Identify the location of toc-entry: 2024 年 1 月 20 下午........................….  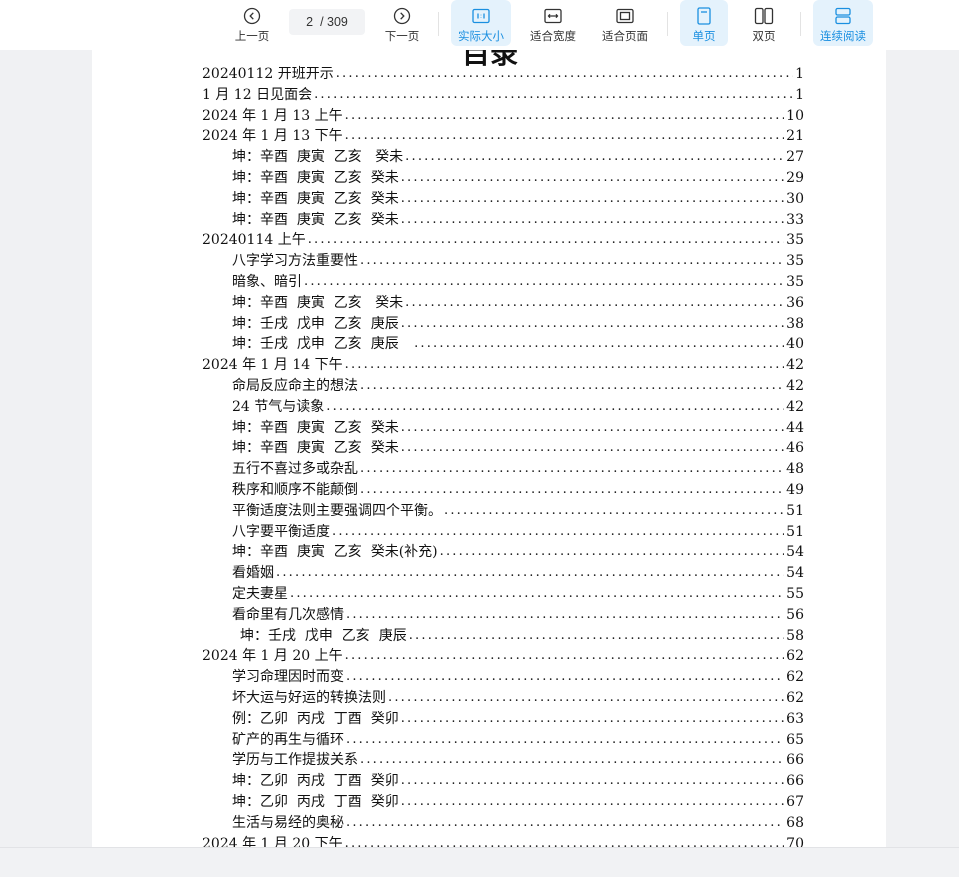
(503, 839).